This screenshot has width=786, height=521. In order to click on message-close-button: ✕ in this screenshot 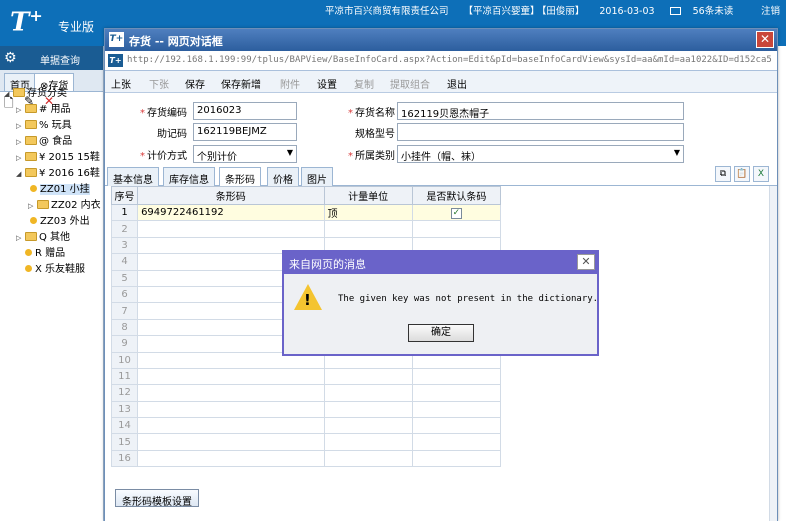, I will do `click(586, 262)`.